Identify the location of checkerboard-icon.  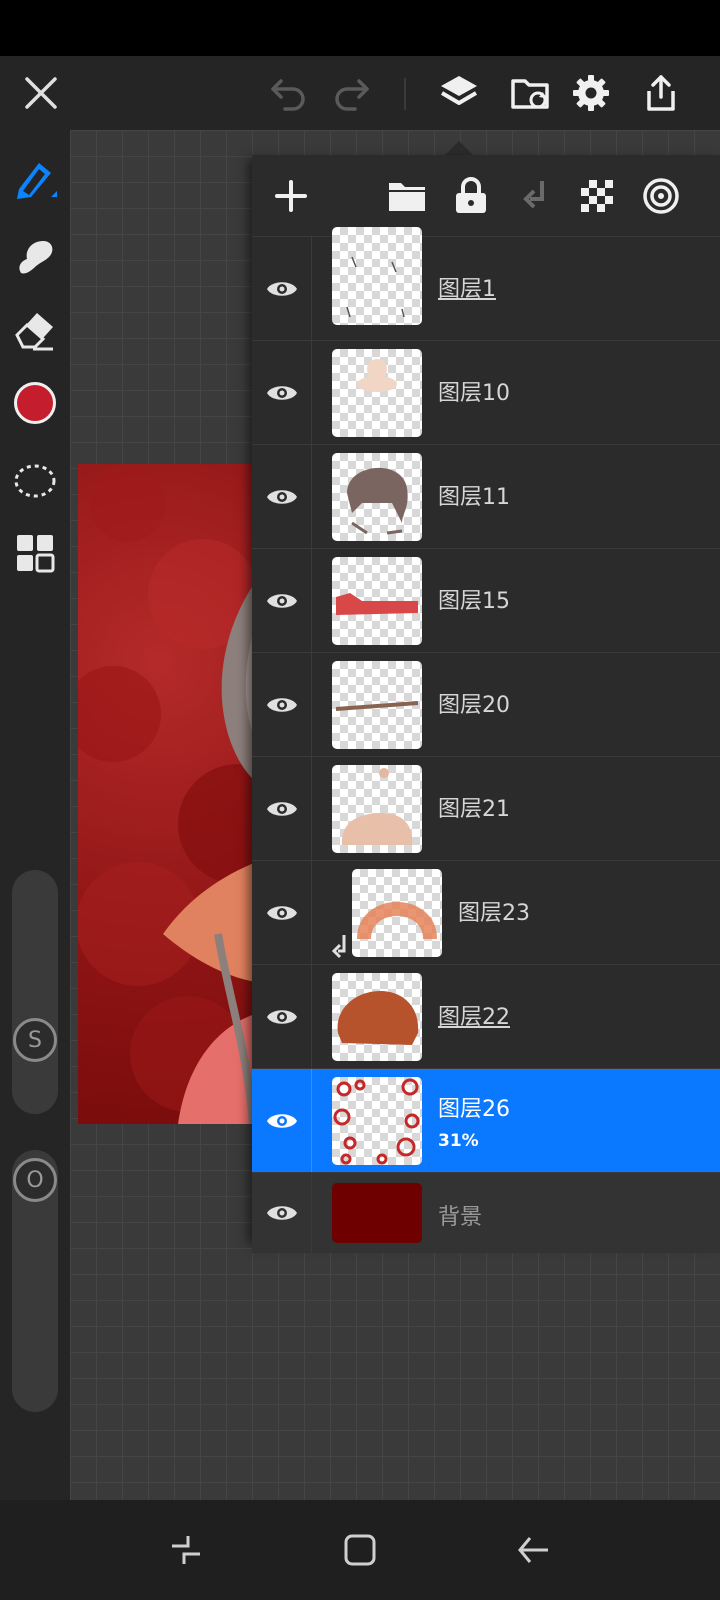
(597, 196).